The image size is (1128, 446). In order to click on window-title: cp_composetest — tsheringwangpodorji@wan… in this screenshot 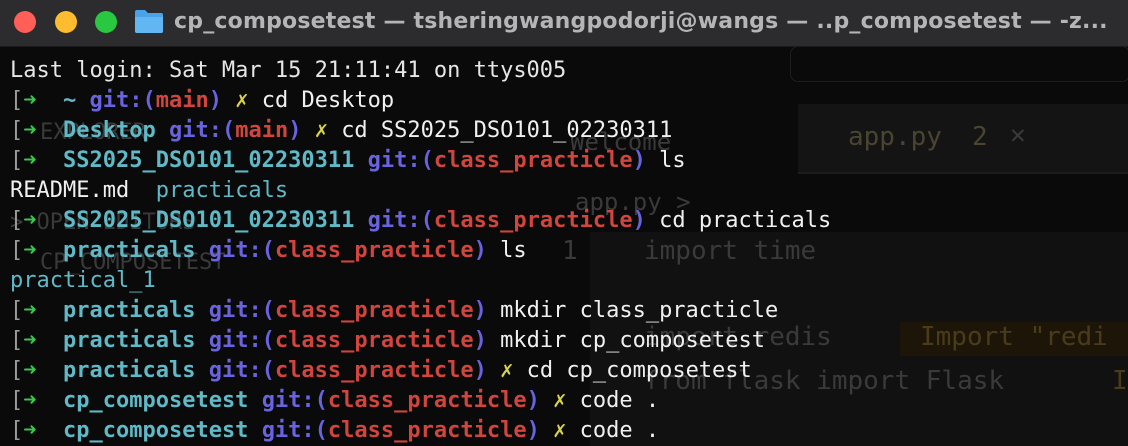, I will do `click(641, 21)`.